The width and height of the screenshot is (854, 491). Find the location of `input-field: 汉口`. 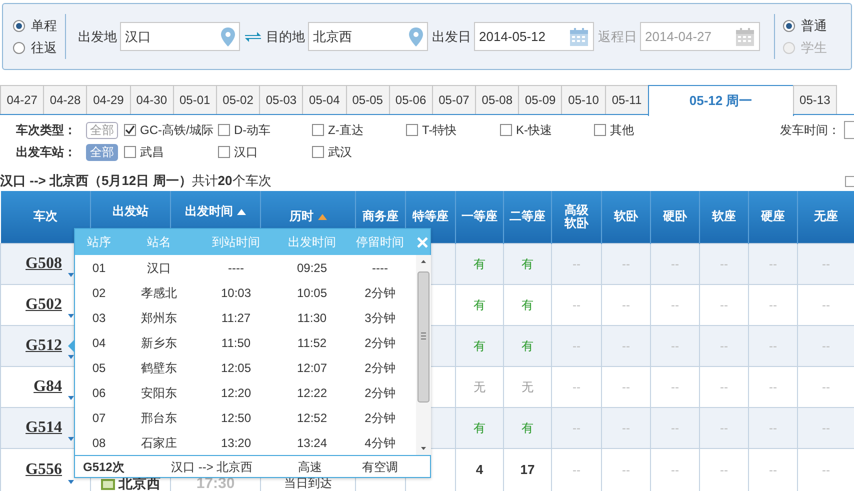

input-field: 汉口 is located at coordinates (180, 36).